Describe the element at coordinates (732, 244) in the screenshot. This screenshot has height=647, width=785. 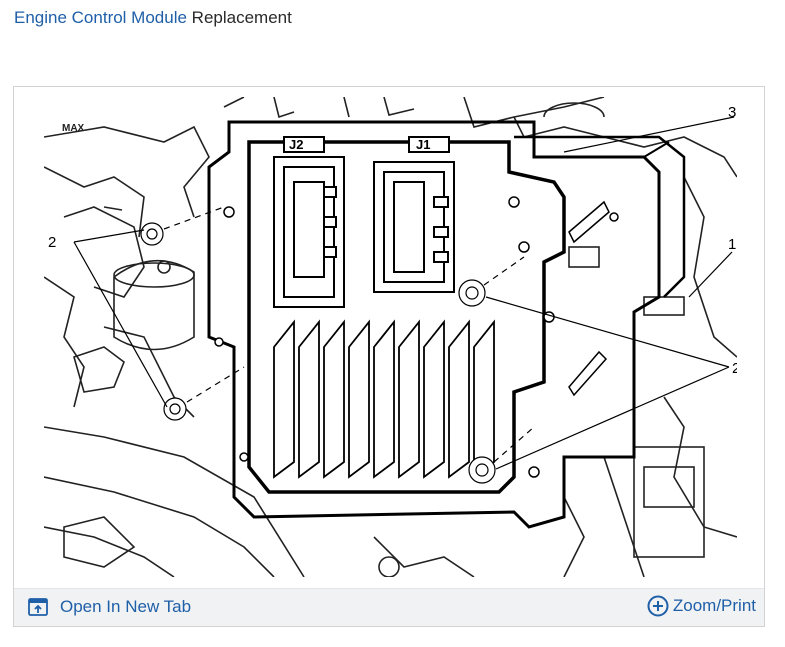
I see `callout-1: 1` at that location.